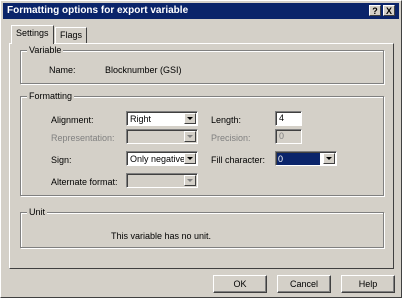 This screenshot has width=402, height=298. I want to click on variable-group-label: Variable, so click(45, 50).